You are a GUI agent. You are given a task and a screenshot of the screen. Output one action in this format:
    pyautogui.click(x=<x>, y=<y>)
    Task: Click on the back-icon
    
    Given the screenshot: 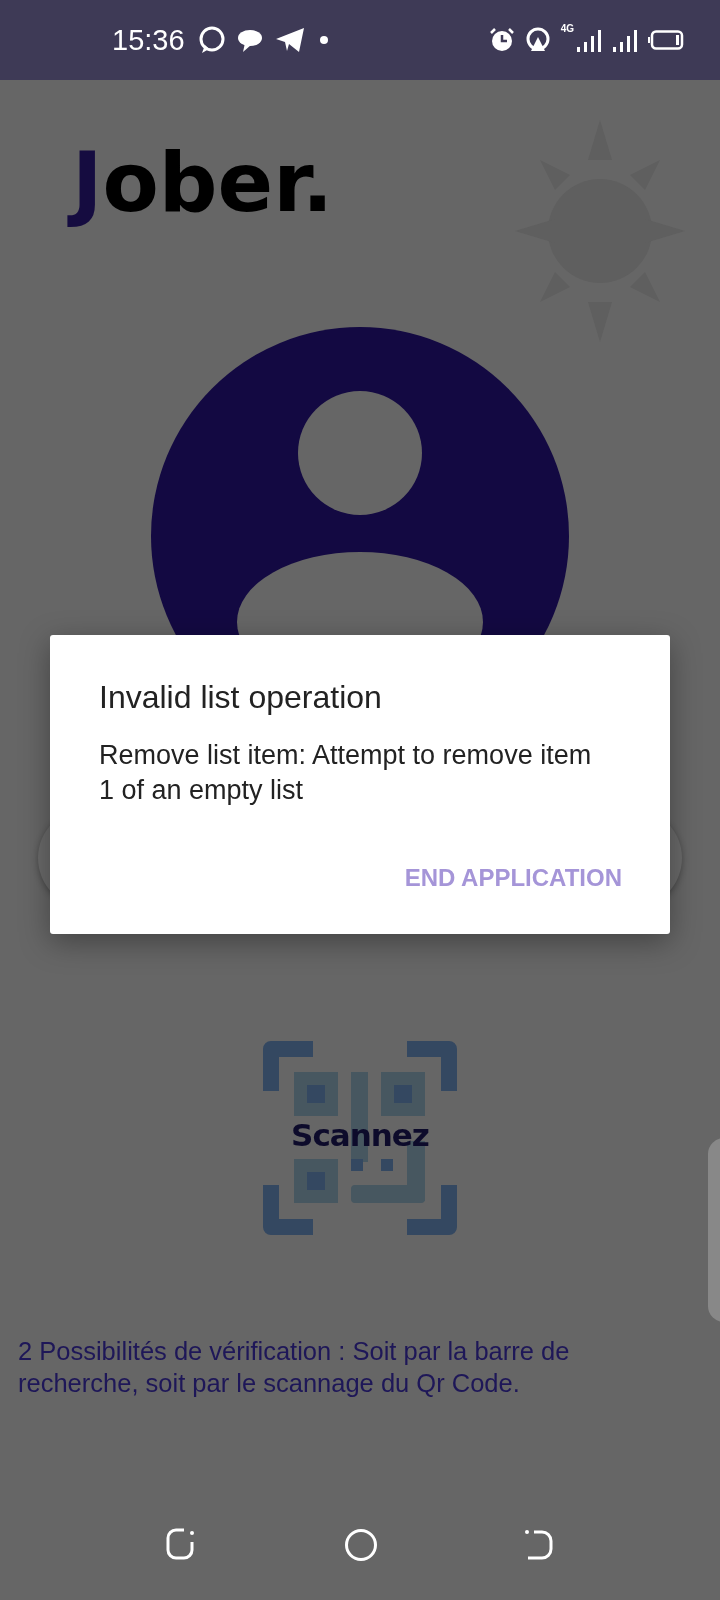 What is the action you would take?
    pyautogui.click(x=539, y=1544)
    